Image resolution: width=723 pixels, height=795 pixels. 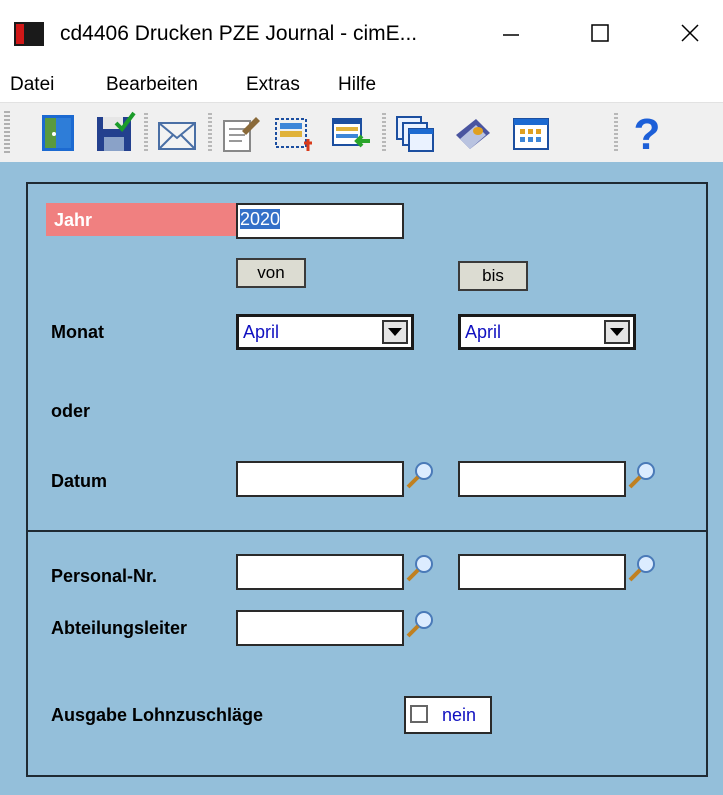 I want to click on mail-envelope-icon, so click(x=177, y=133).